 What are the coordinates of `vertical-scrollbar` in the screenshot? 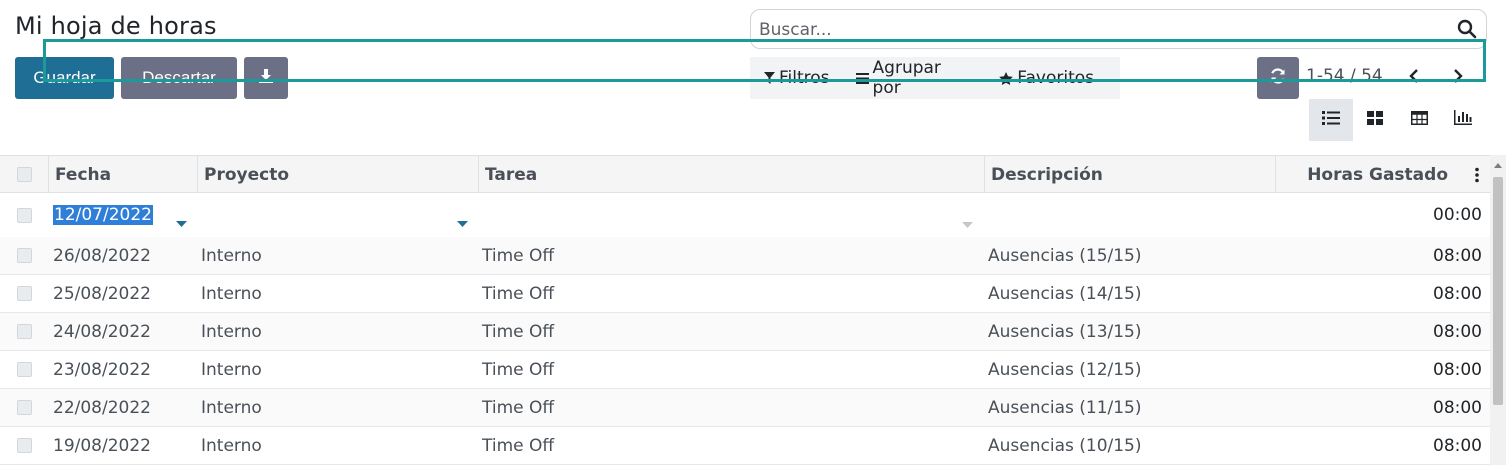 It's located at (1498, 310).